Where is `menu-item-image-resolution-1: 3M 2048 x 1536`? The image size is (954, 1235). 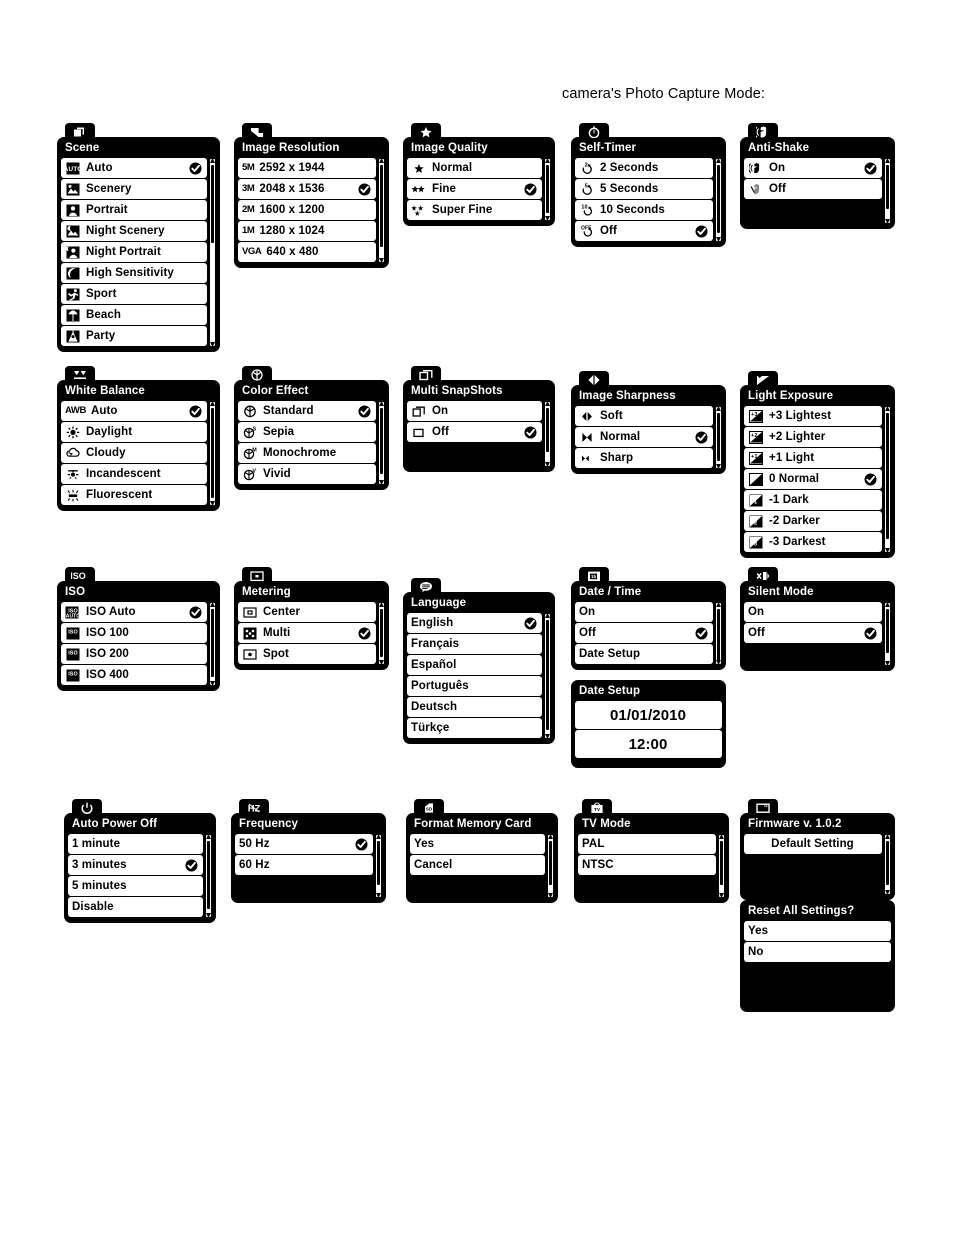 menu-item-image-resolution-1: 3M 2048 x 1536 is located at coordinates (307, 189).